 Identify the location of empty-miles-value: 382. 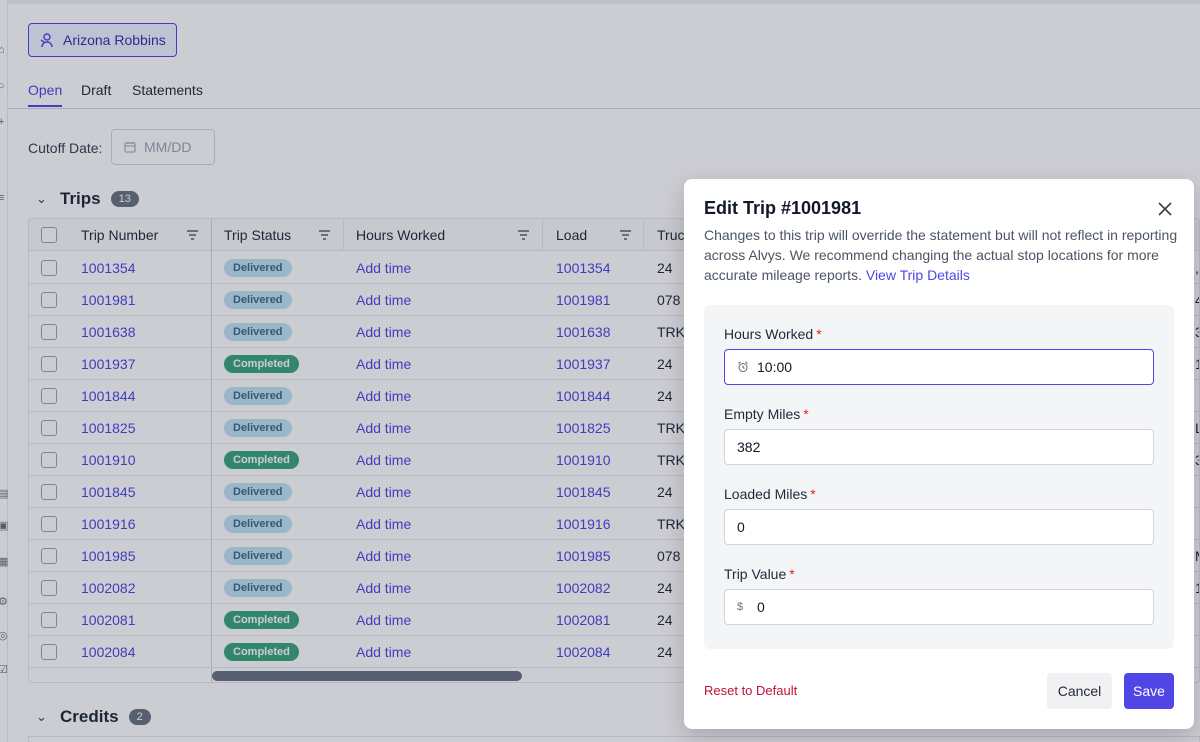
(749, 447).